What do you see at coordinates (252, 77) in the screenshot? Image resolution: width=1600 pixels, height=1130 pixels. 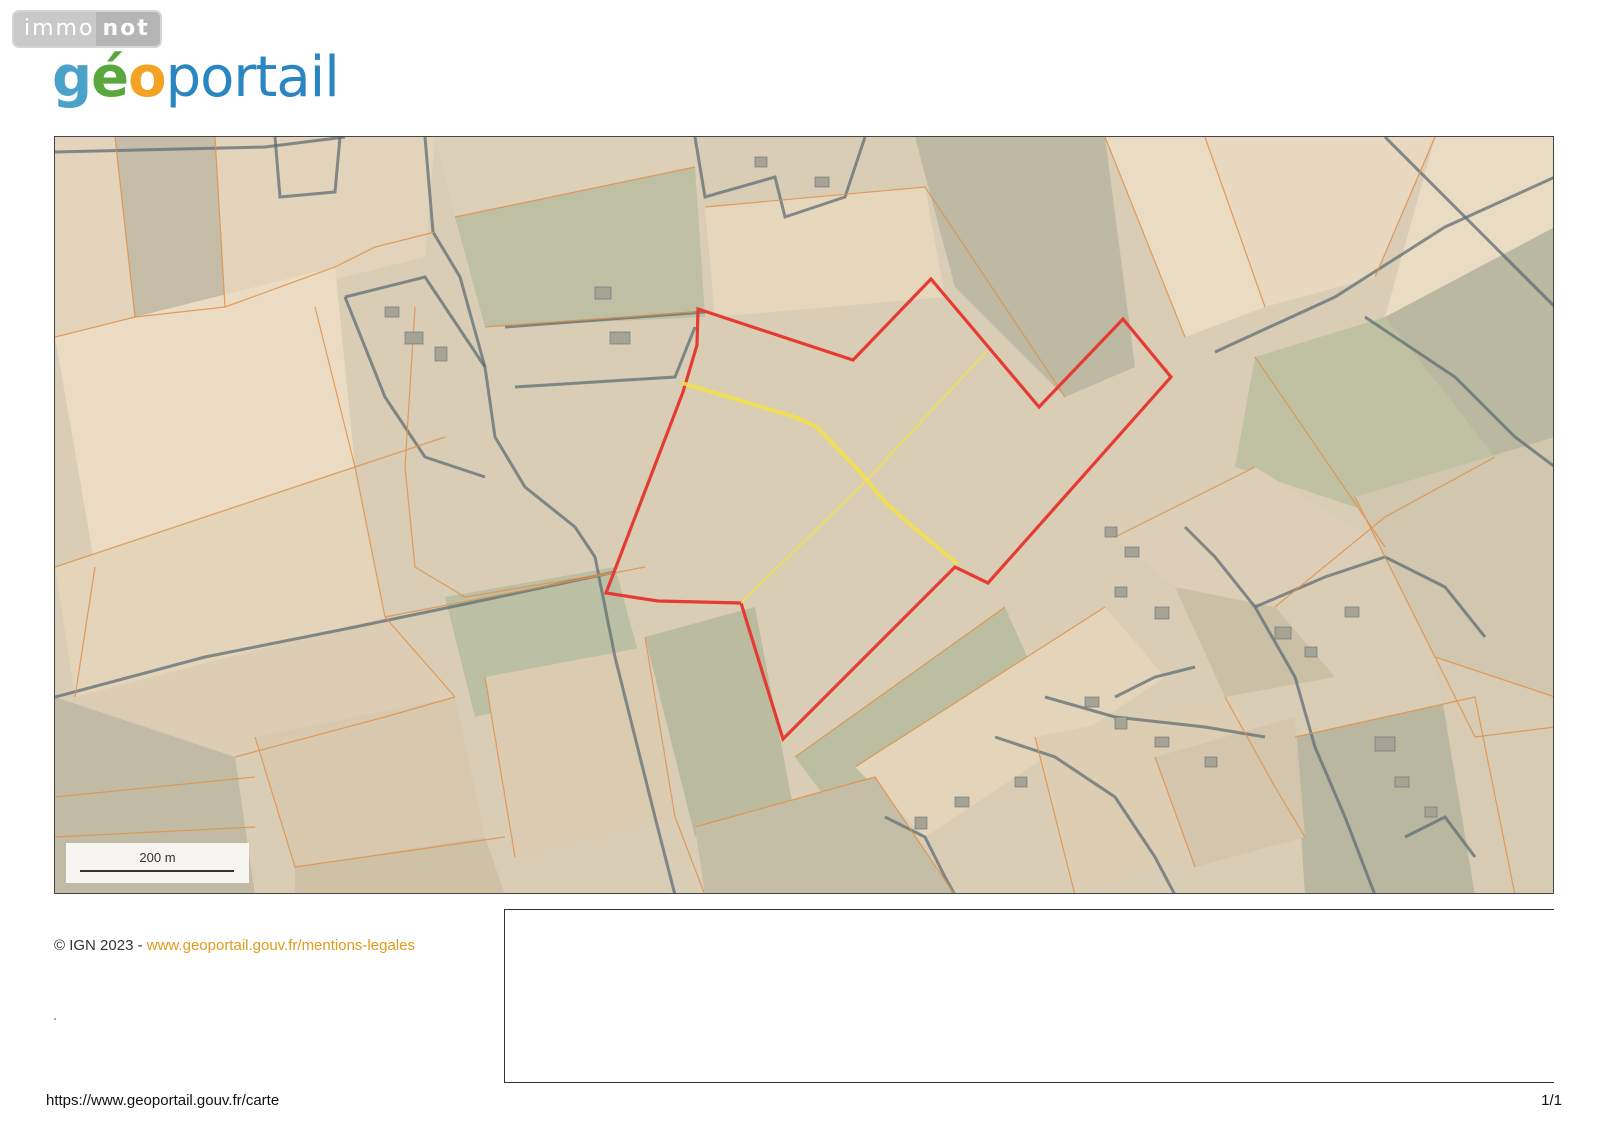 I see `logo-rest: portail` at bounding box center [252, 77].